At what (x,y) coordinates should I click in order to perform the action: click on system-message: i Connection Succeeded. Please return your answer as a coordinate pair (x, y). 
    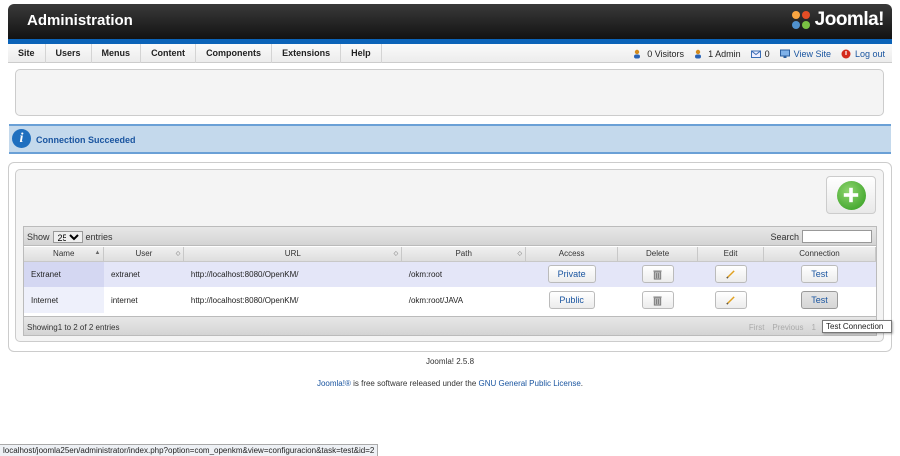
    Looking at the image, I should click on (450, 139).